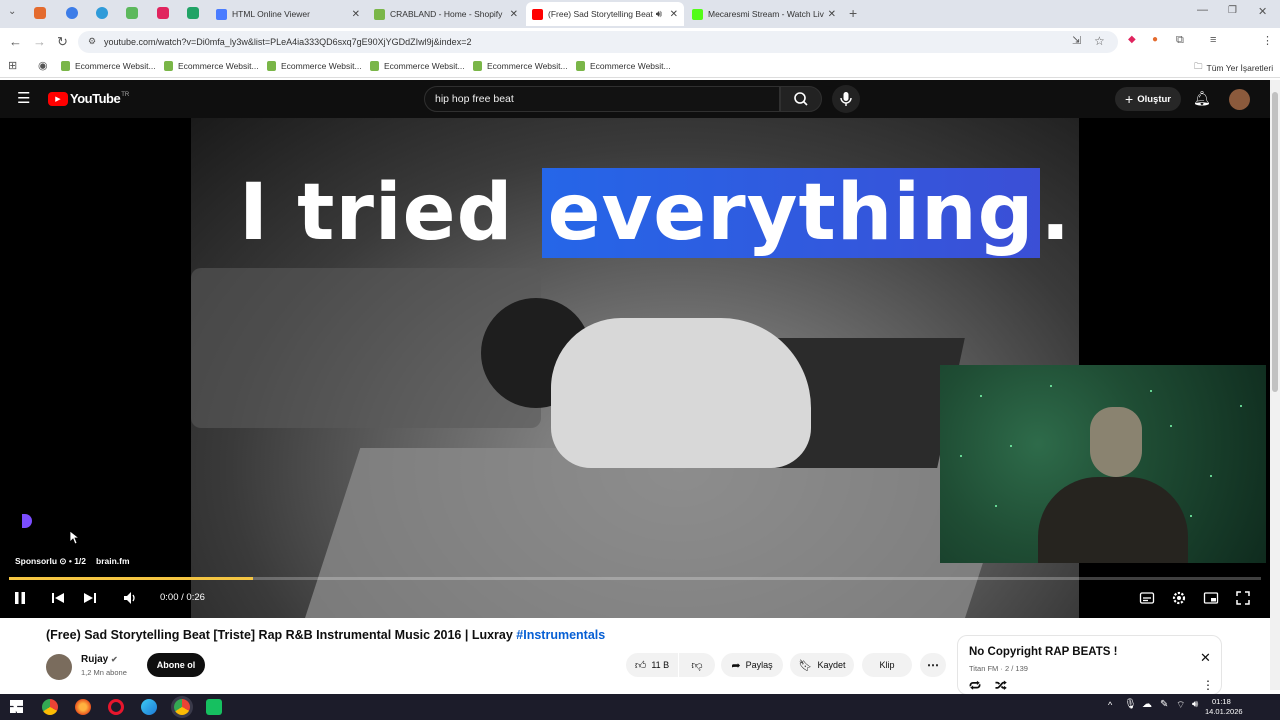  I want to click on opera-icon, so click(116, 707).